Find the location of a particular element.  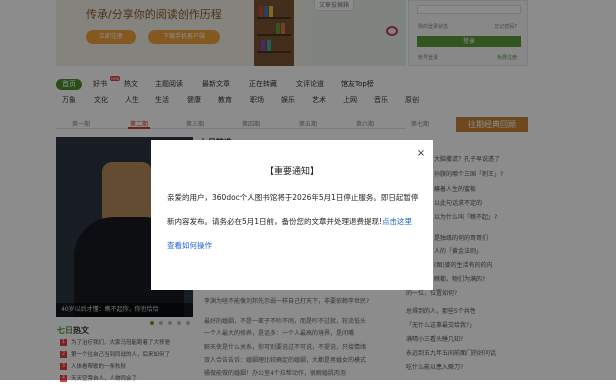

dialog-title: 【重要通知】 is located at coordinates (291, 172).